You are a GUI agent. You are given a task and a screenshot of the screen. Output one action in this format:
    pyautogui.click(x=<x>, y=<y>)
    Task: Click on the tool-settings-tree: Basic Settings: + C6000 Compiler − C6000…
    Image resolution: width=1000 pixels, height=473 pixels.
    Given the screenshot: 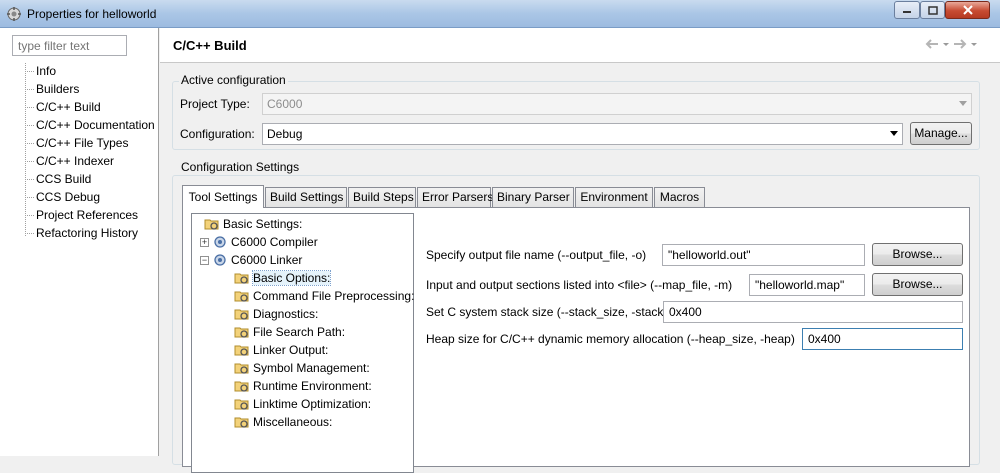 What is the action you would take?
    pyautogui.click(x=302, y=343)
    